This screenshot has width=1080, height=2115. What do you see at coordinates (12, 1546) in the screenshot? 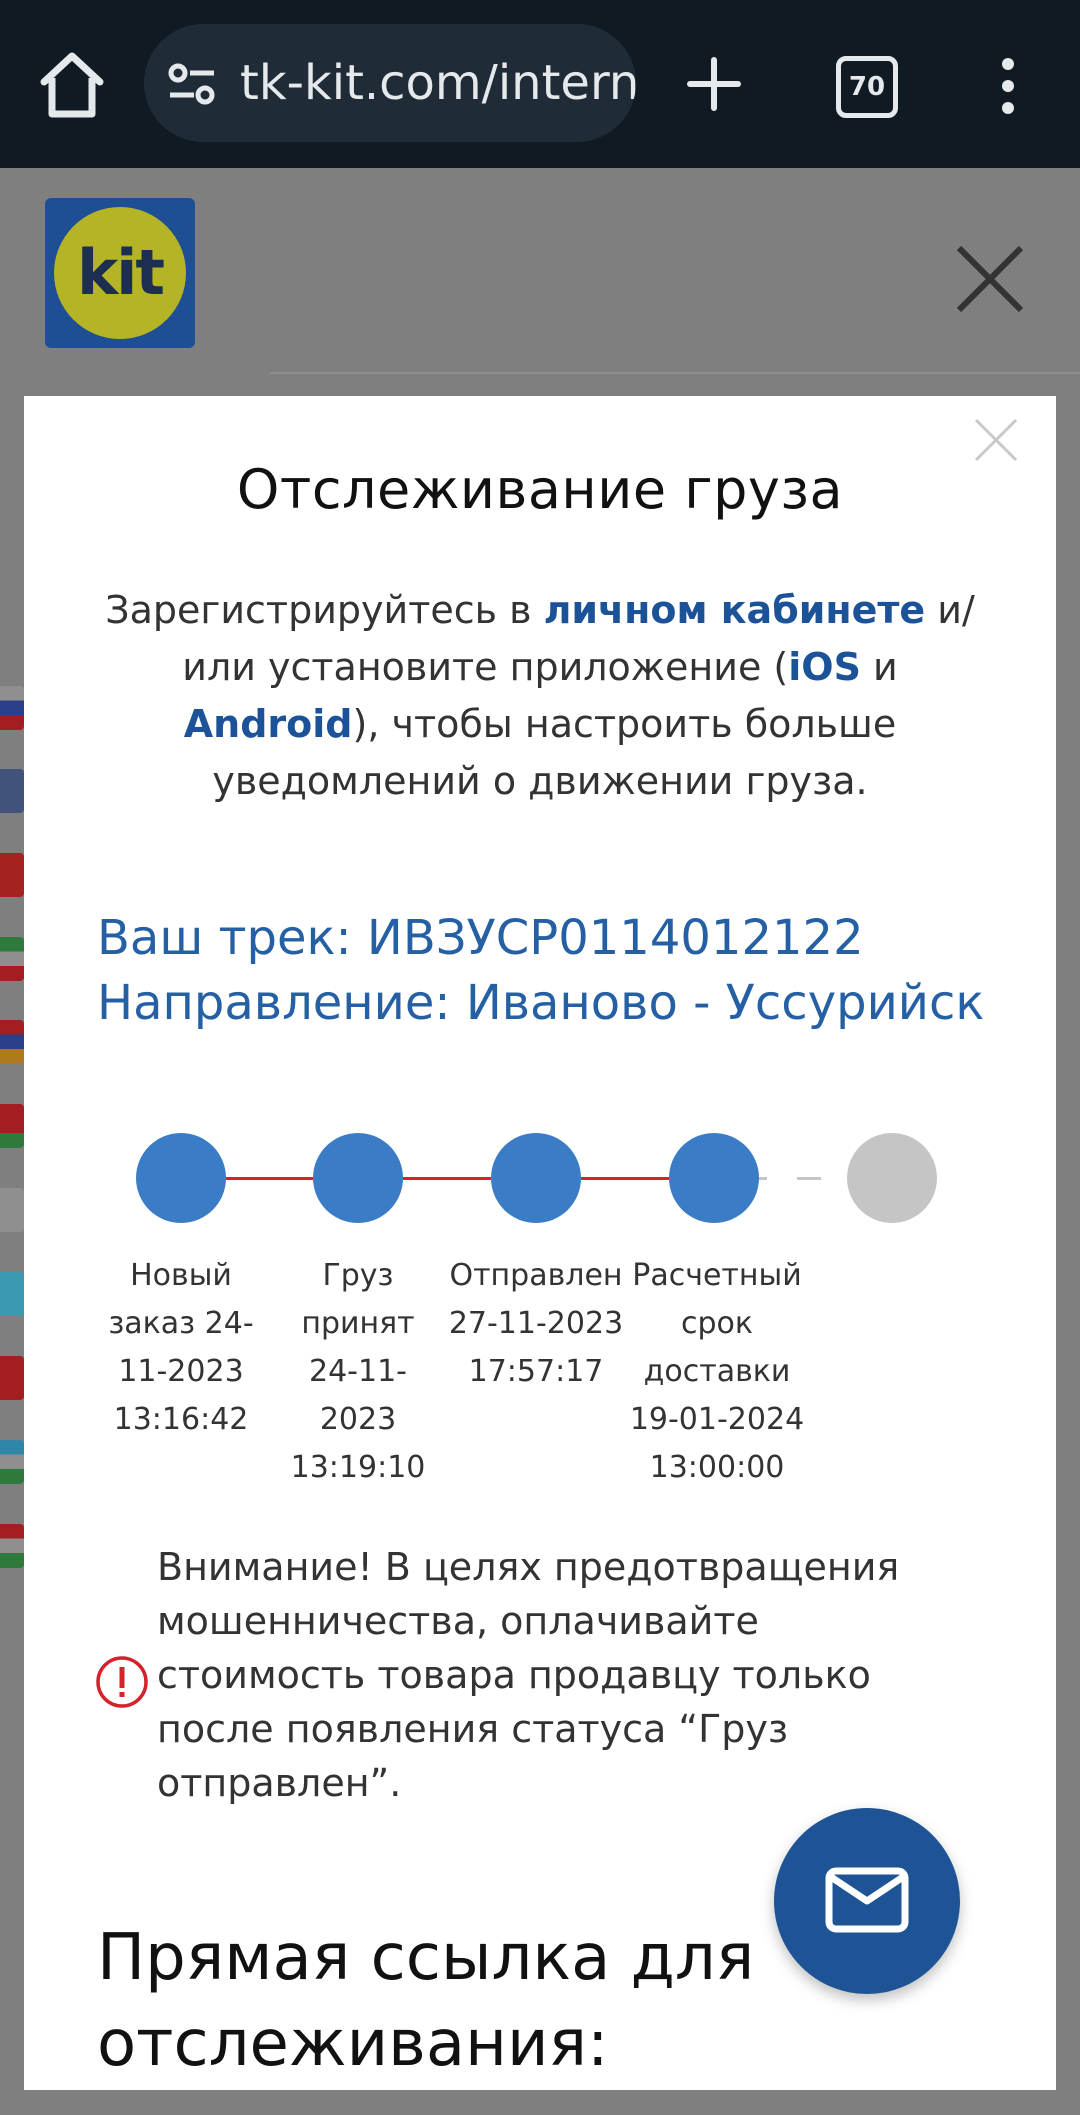
I see `language-flag-tj` at bounding box center [12, 1546].